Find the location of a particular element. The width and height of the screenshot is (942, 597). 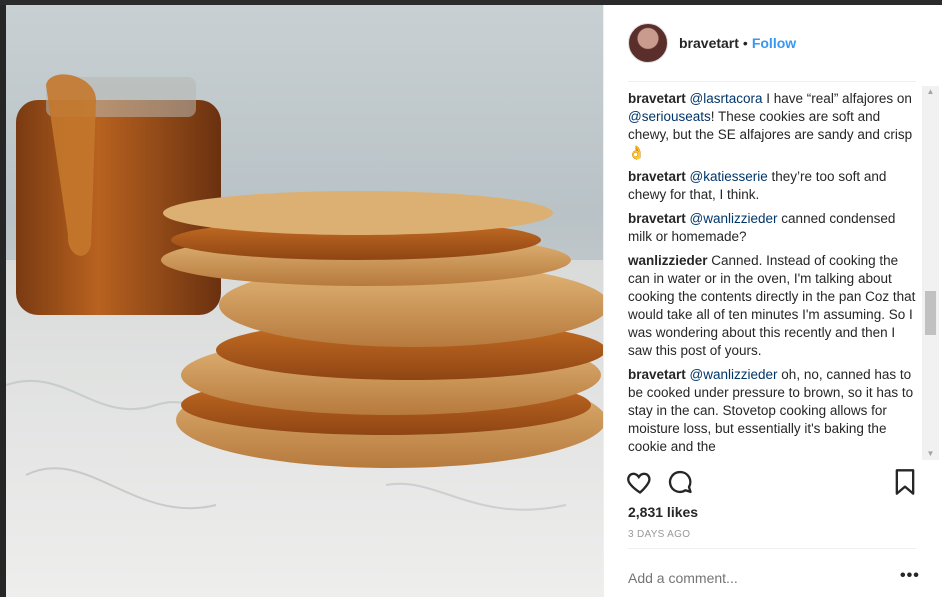

bookmark-icon is located at coordinates (905, 484).